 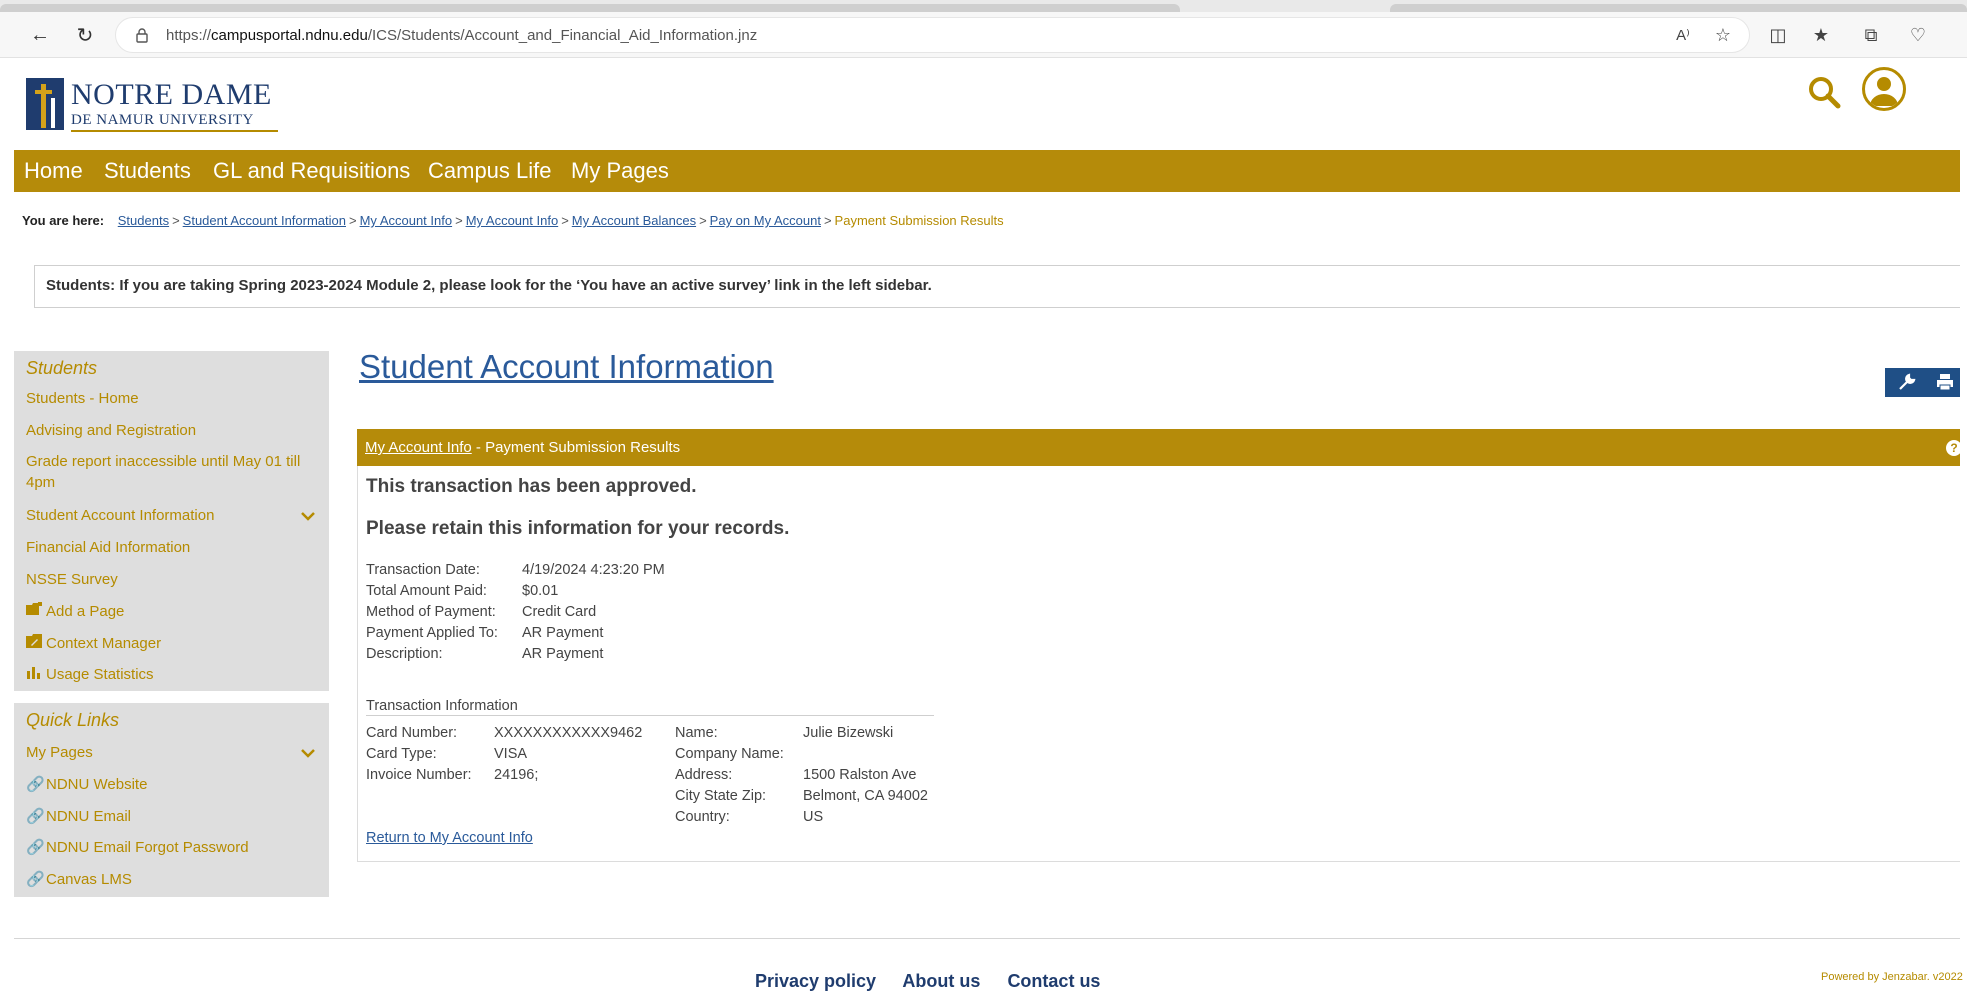 I want to click on folder-add-icon, so click(x=34, y=608).